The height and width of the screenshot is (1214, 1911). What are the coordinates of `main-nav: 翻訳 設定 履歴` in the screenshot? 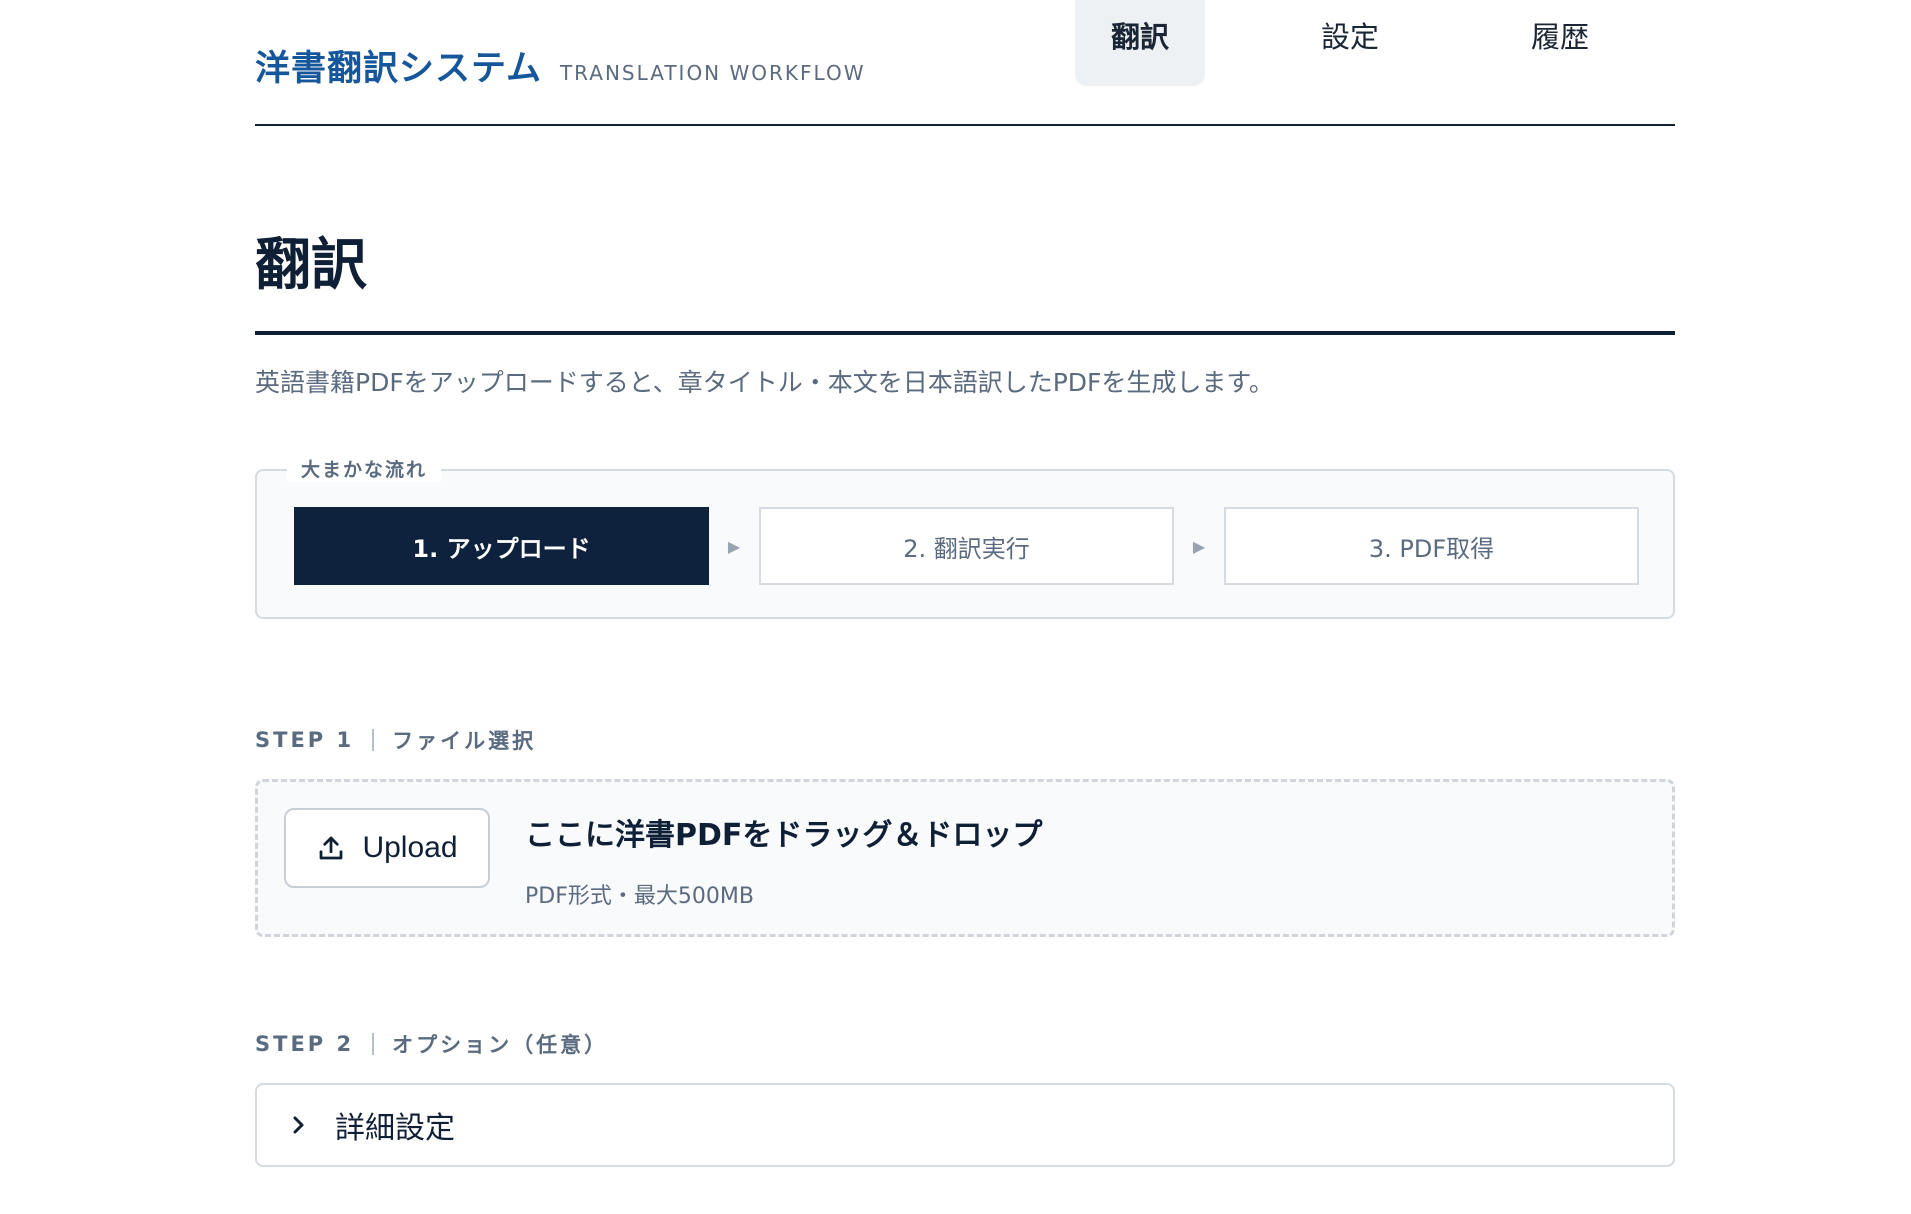 It's located at (1390, 43).